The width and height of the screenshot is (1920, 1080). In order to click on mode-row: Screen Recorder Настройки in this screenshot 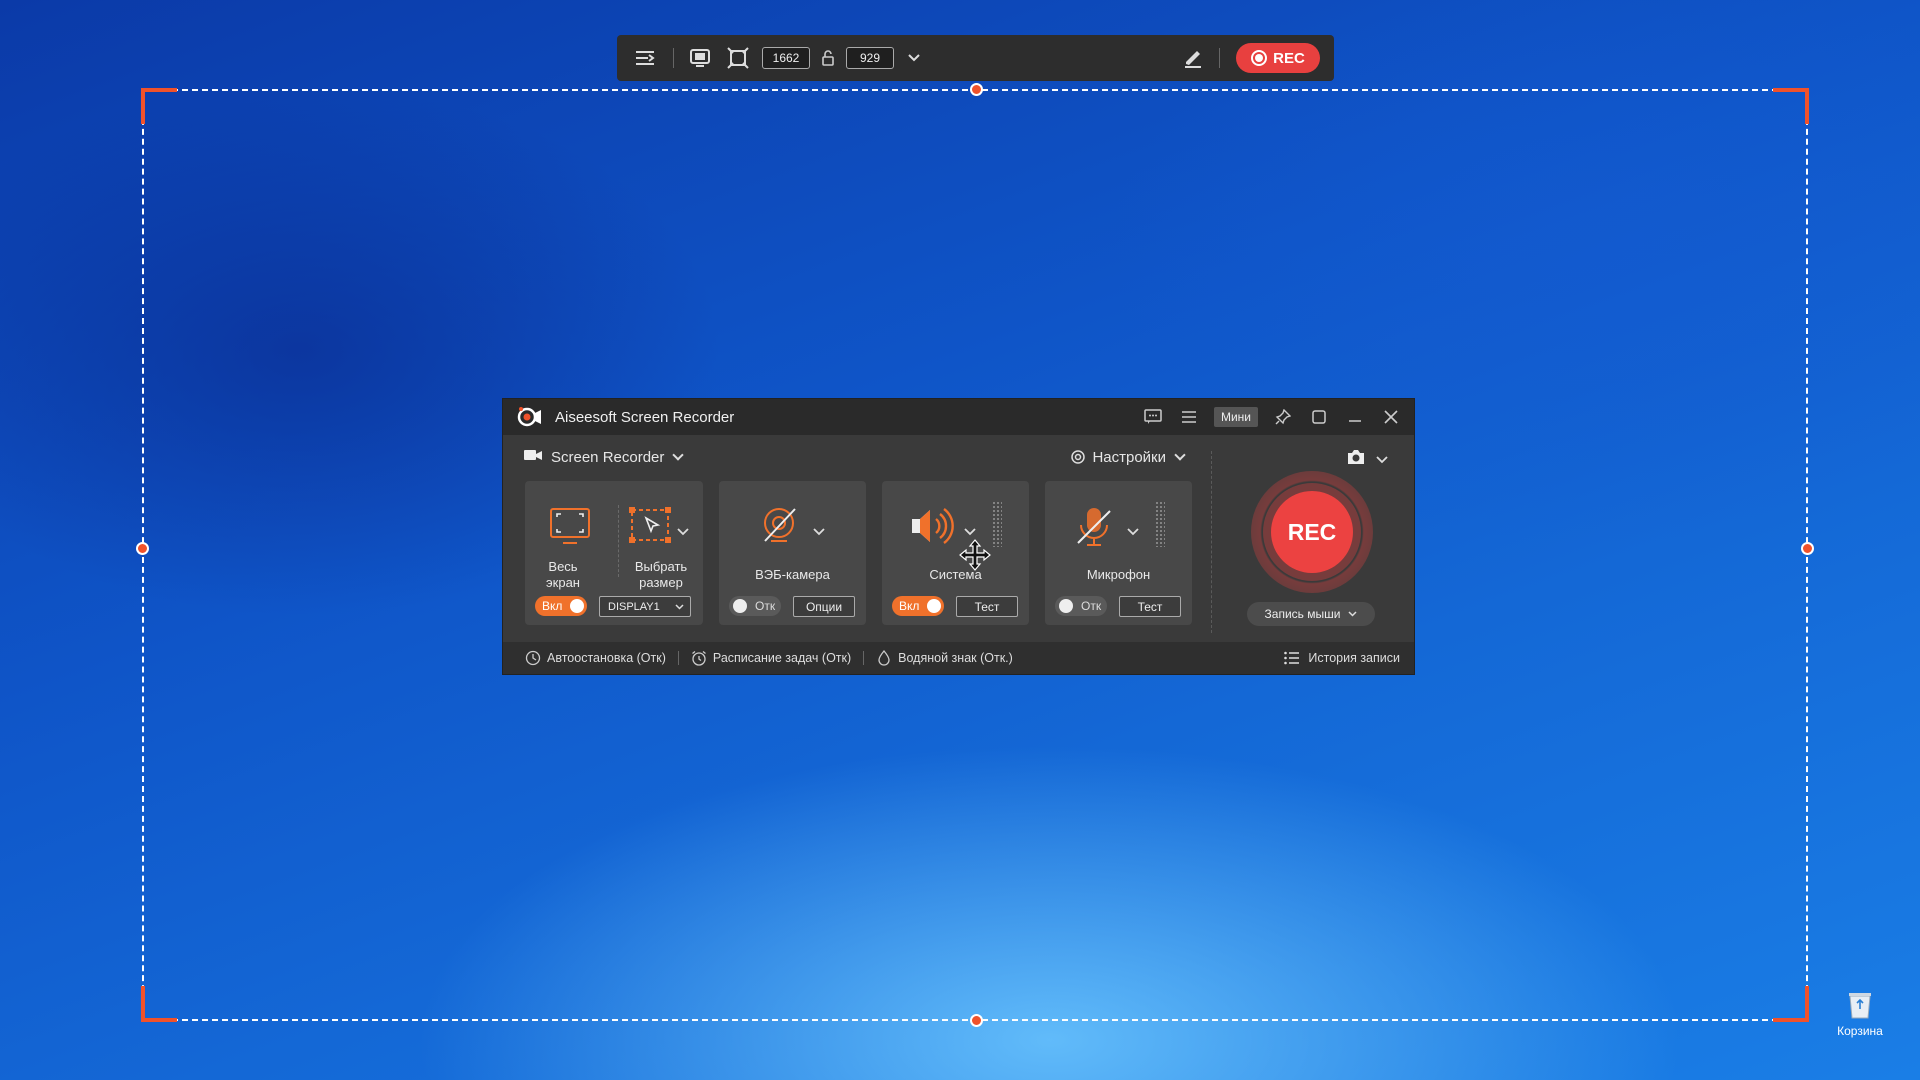, I will do `click(958, 457)`.